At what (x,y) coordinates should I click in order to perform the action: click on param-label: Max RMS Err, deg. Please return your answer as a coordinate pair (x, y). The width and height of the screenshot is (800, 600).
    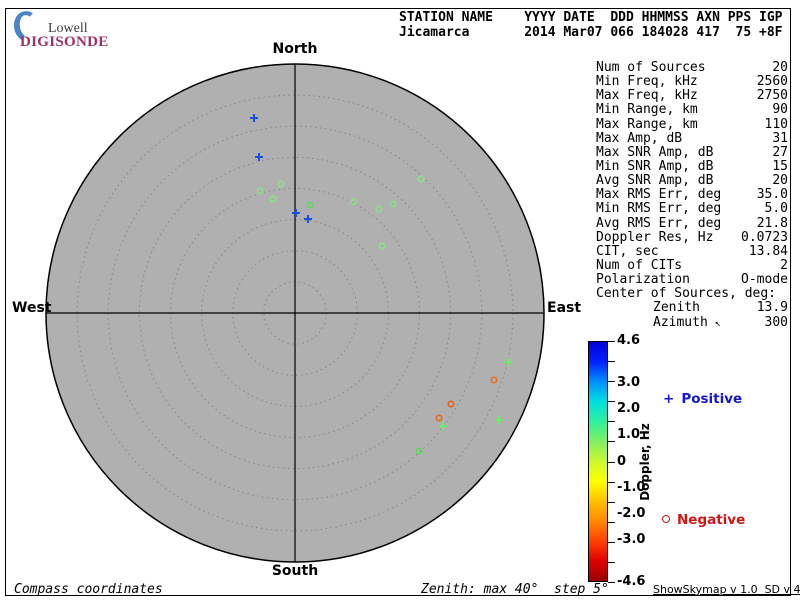
    Looking at the image, I should click on (659, 195).